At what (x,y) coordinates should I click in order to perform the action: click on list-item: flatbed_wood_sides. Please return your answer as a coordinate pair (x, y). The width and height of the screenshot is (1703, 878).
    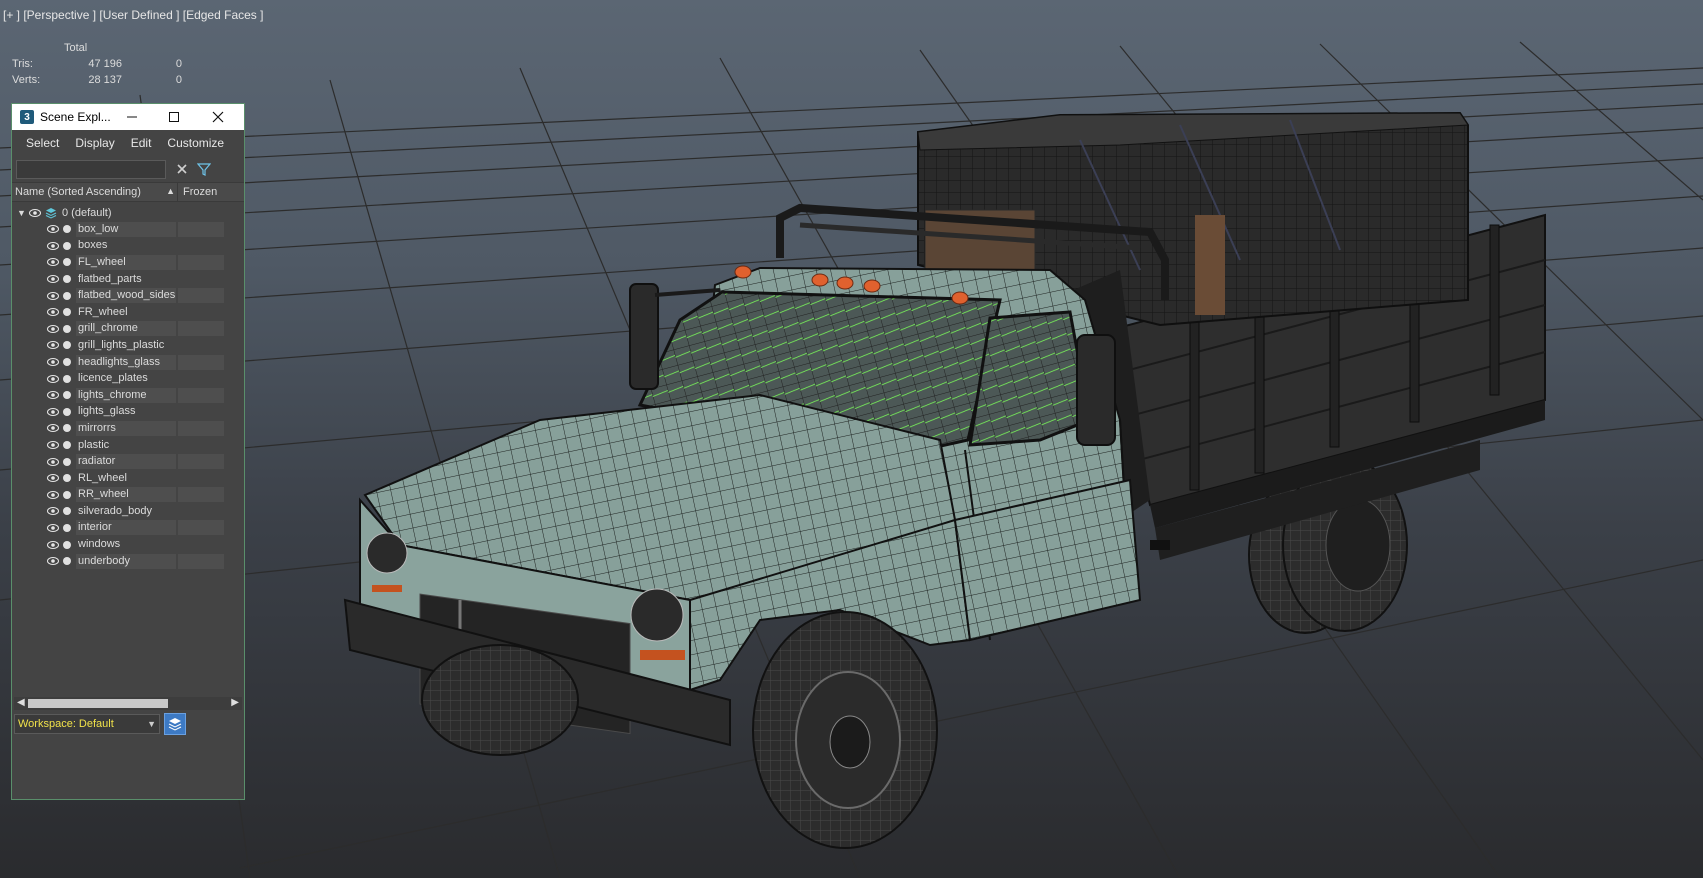
    Looking at the image, I should click on (128, 295).